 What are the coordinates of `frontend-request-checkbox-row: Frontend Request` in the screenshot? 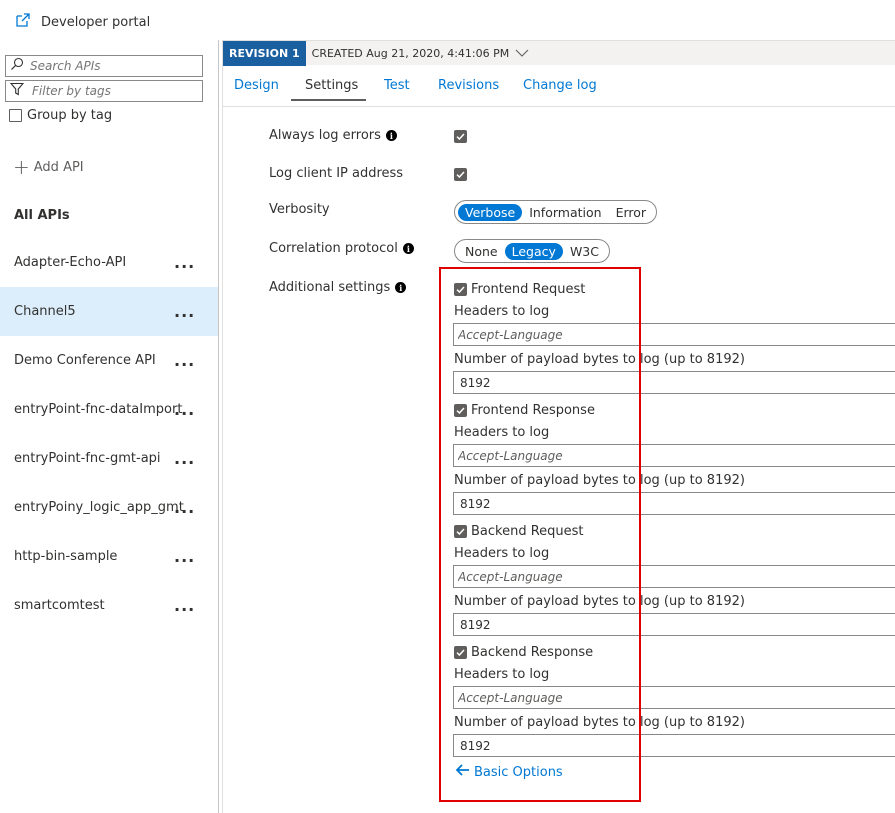 It's located at (519, 289).